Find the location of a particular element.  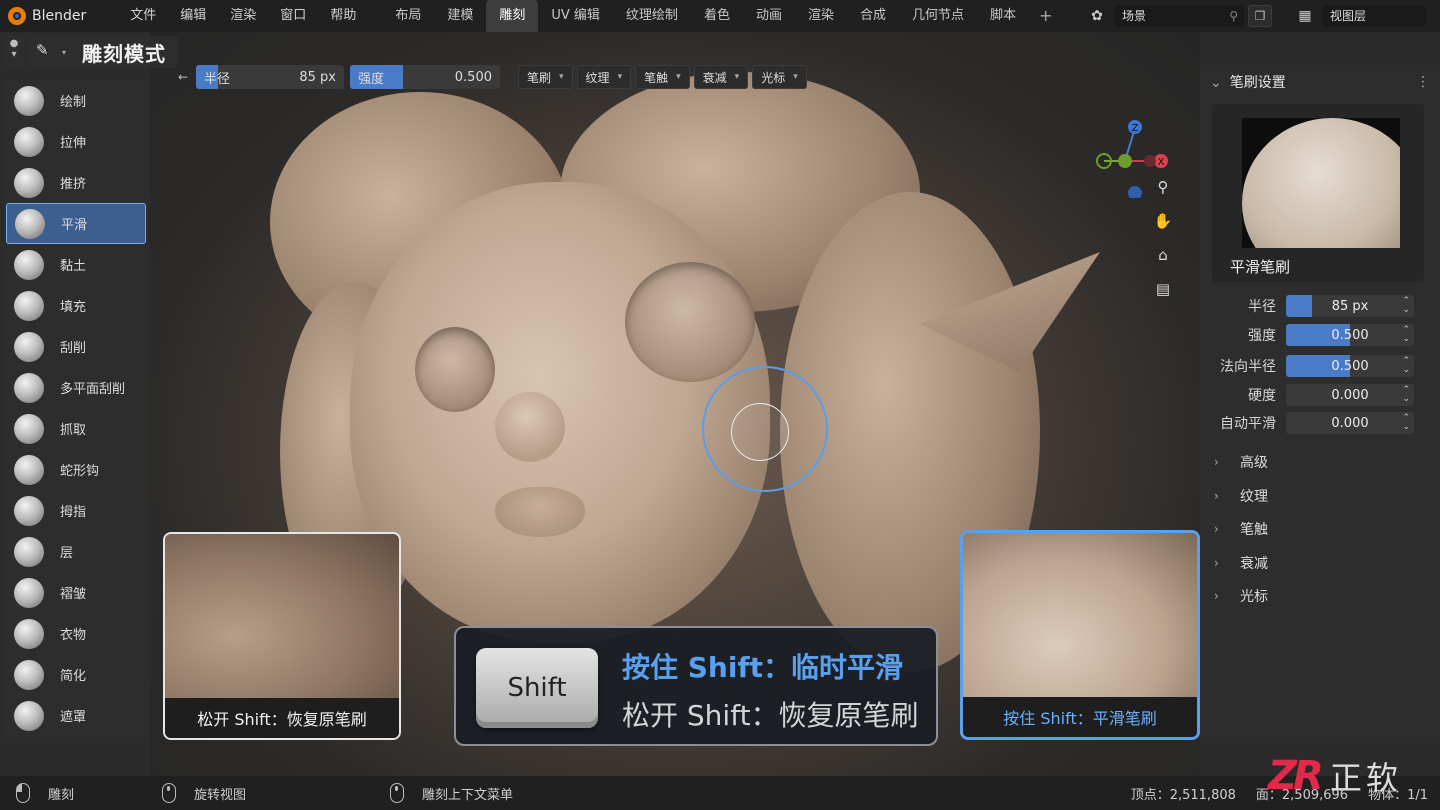

auto-smooth-field: 0.000 ⌃ ⌄ is located at coordinates (1350, 423).